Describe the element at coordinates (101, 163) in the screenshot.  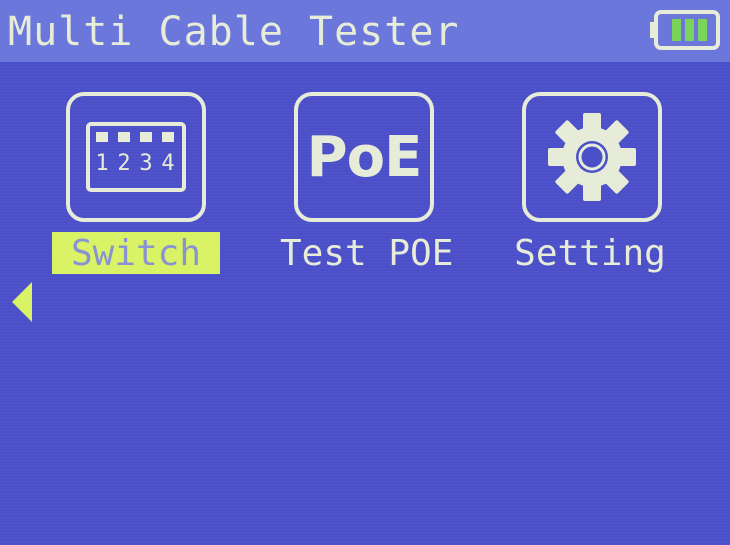
I see `port-label: 1` at that location.